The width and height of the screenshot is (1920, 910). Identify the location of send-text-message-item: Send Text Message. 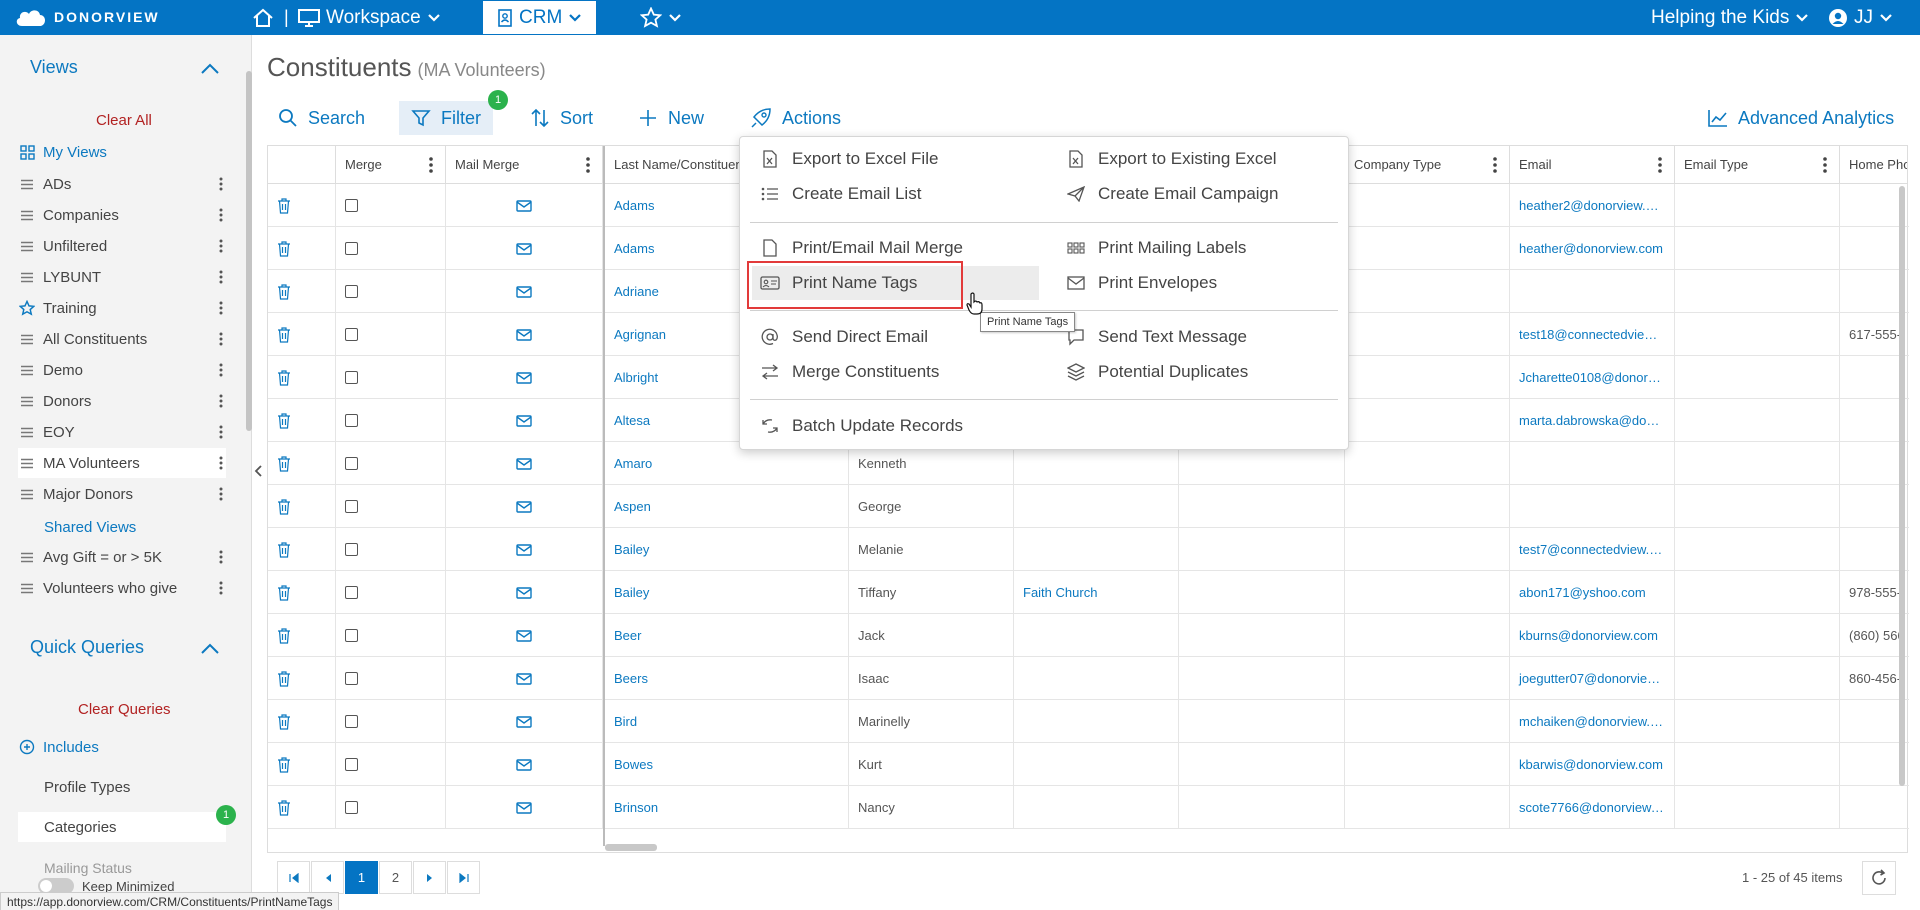
(1156, 337).